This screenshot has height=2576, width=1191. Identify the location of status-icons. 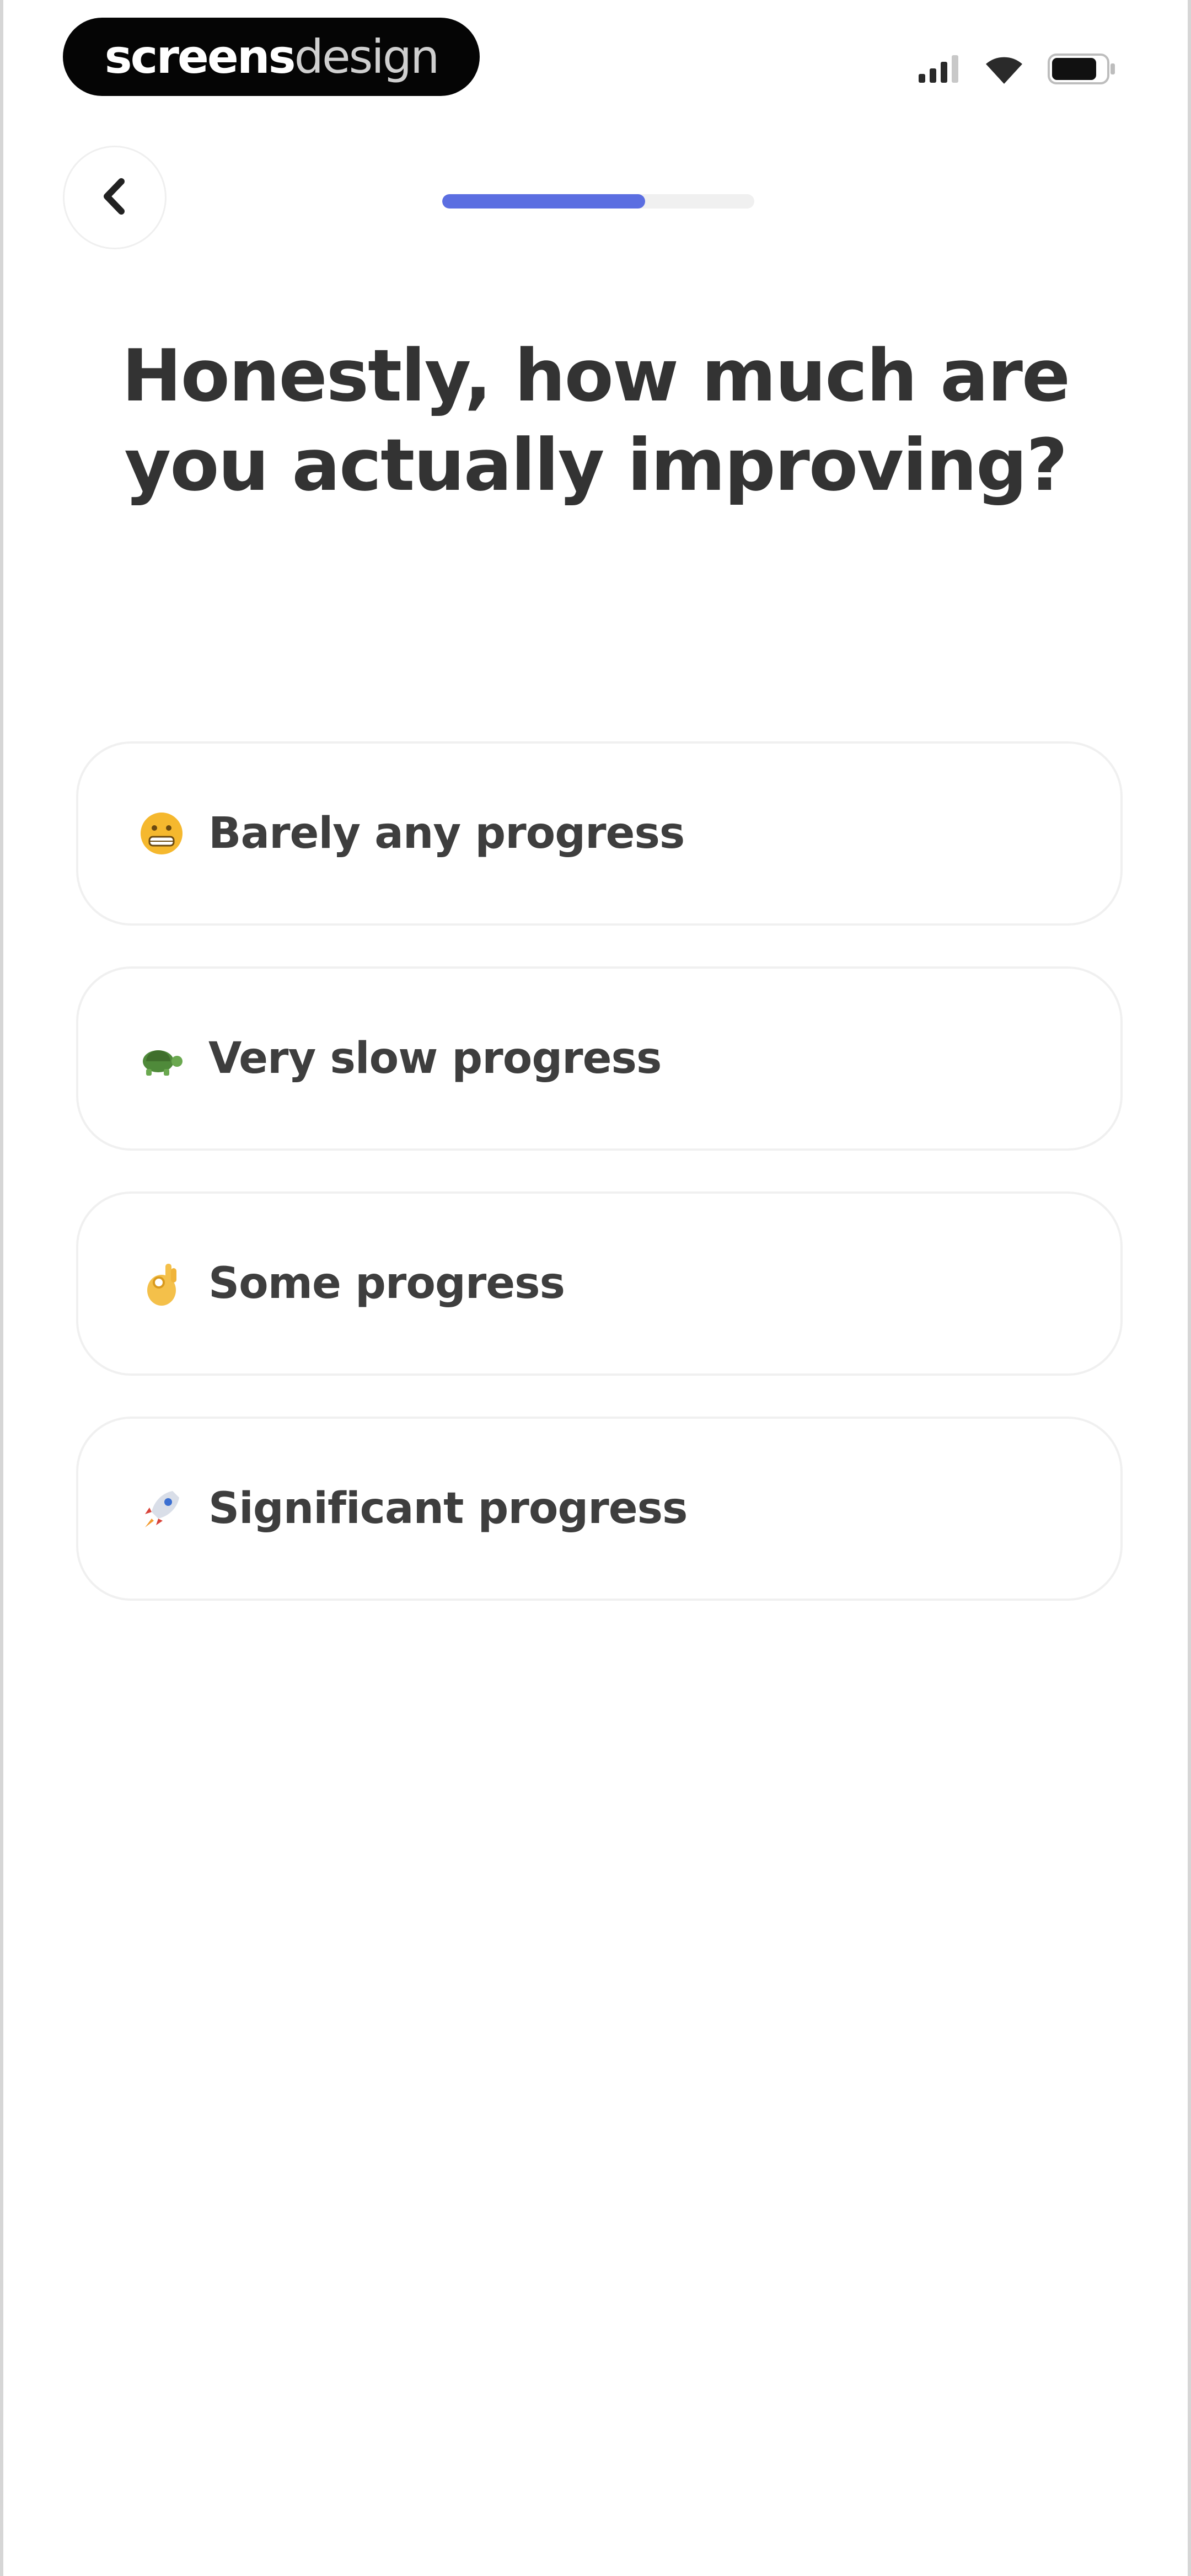
(1017, 70).